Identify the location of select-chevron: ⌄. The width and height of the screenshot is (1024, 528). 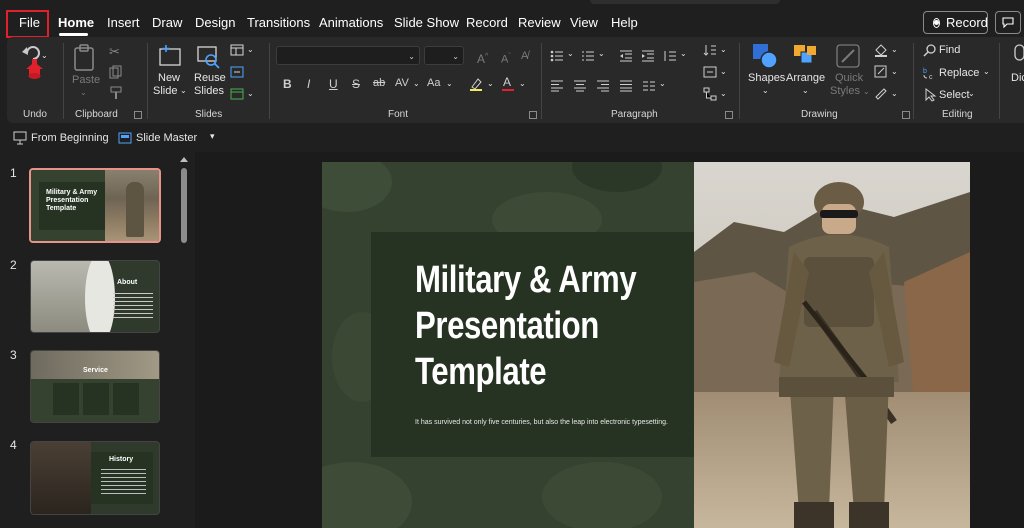
(971, 93).